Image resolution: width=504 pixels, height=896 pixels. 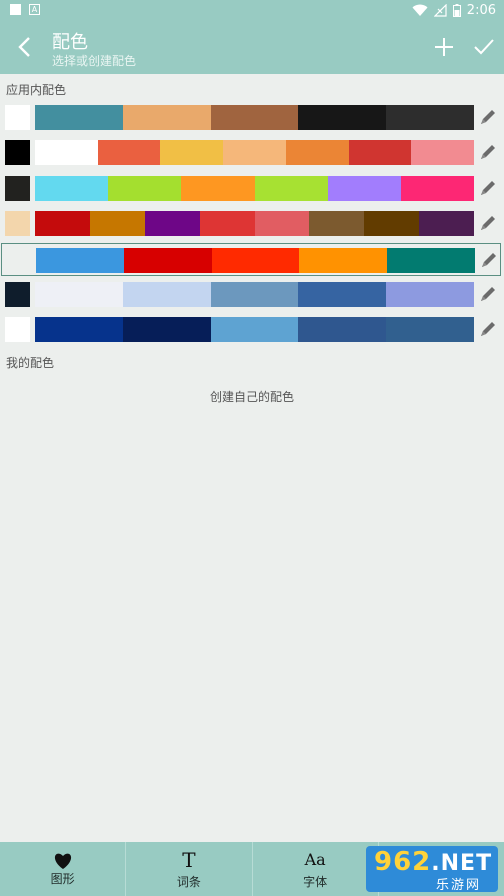 I want to click on tab-fonts: Aa 字体, so click(x=316, y=869).